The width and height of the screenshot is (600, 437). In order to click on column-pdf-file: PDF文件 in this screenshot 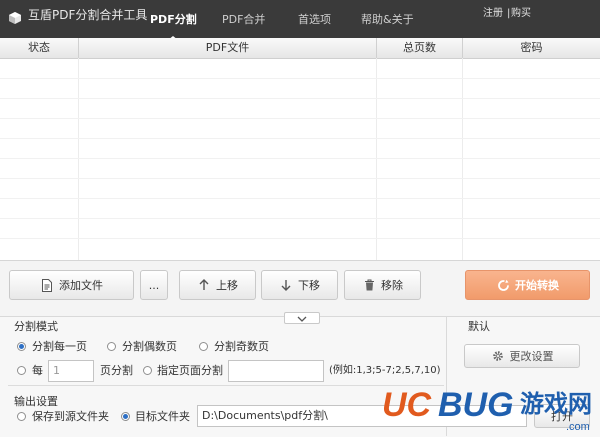, I will do `click(228, 48)`.